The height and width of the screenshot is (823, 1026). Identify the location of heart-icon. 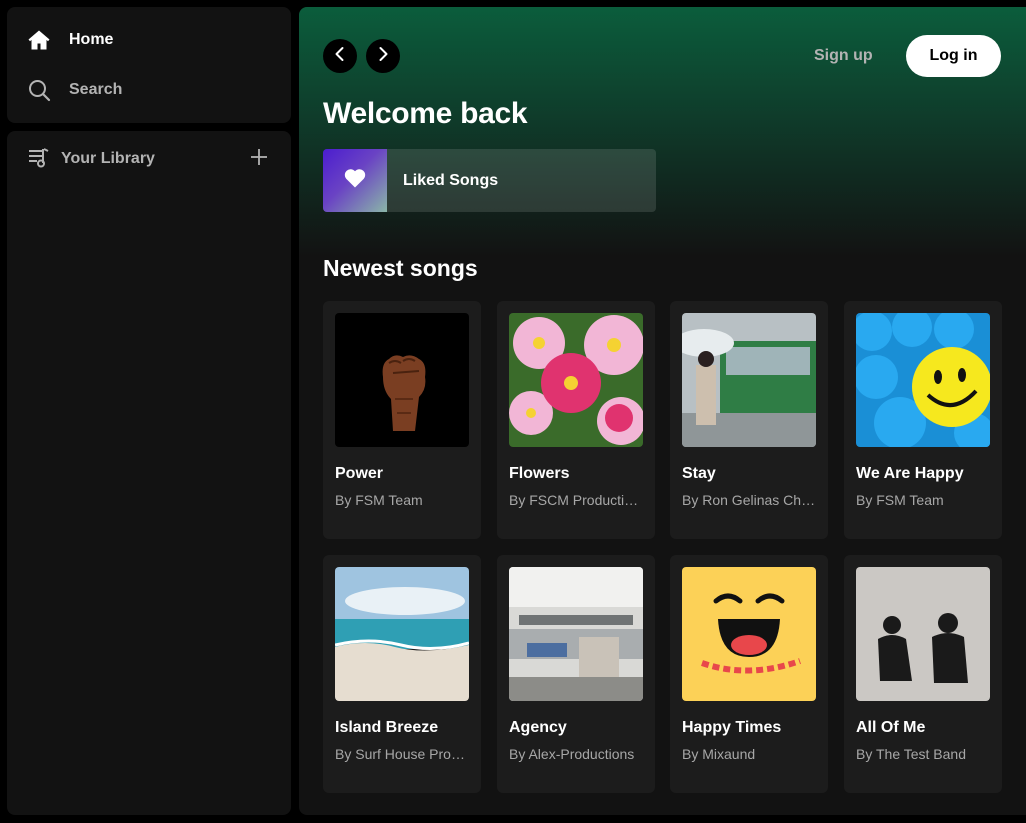
(355, 180).